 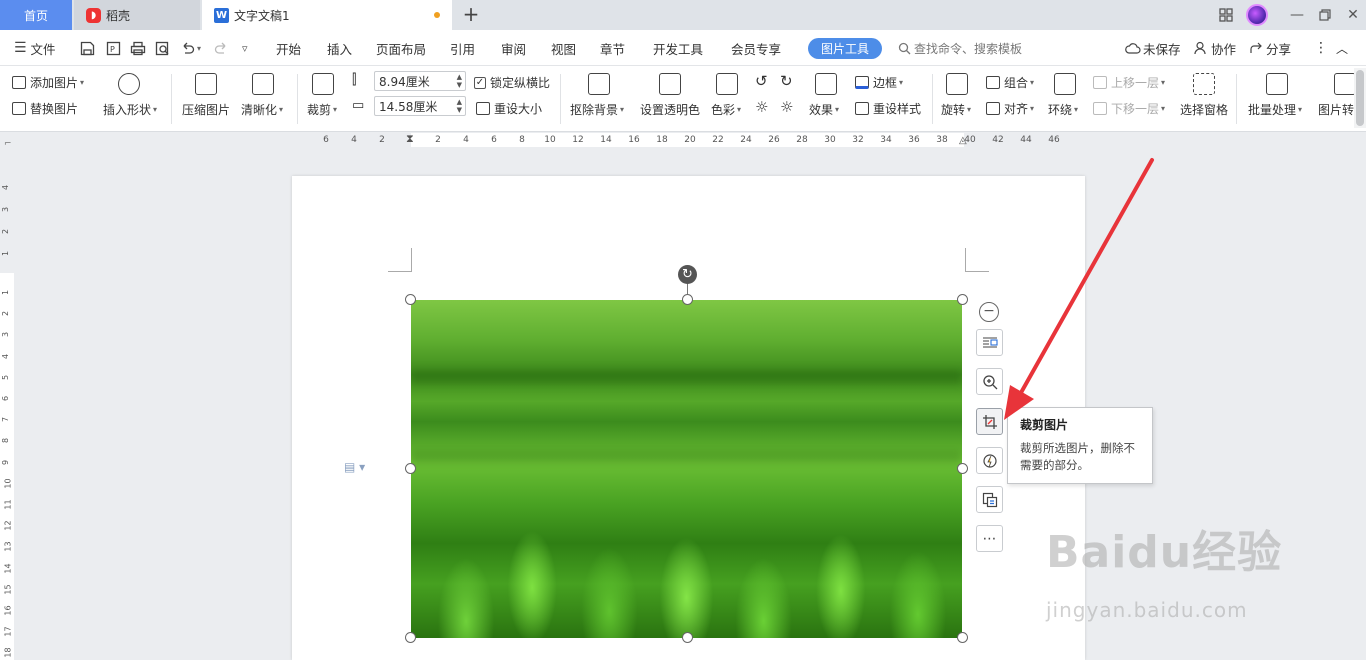 I want to click on watermark-brand: Baidu经验, so click(x=1164, y=552).